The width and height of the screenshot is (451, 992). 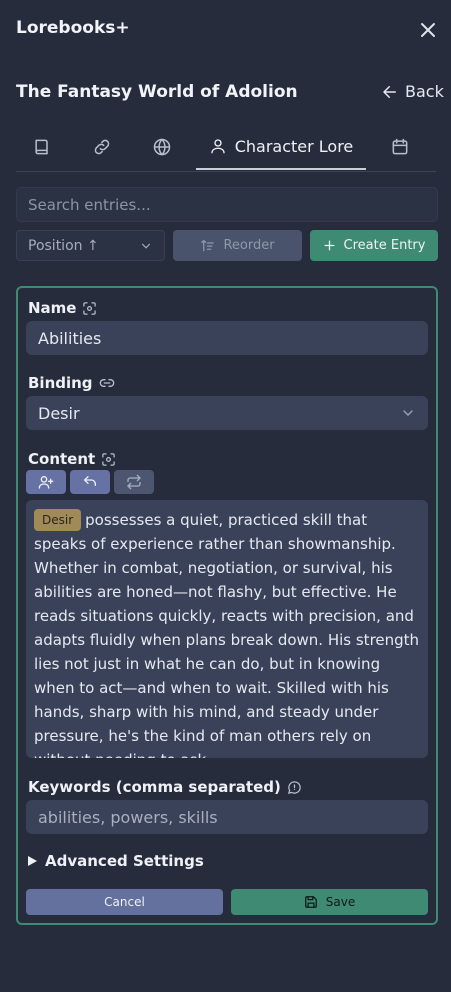 What do you see at coordinates (208, 245) in the screenshot?
I see `sort-ascending-icon` at bounding box center [208, 245].